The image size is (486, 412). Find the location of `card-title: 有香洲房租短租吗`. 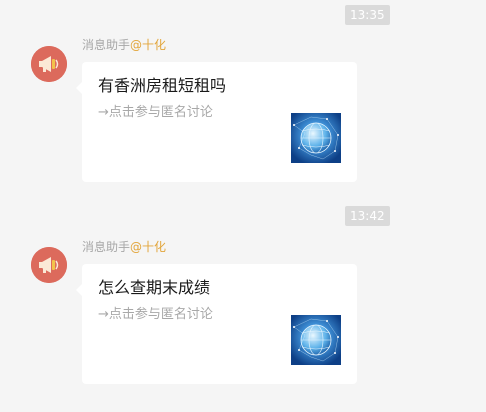

card-title: 有香洲房租短租吗 is located at coordinates (162, 85).